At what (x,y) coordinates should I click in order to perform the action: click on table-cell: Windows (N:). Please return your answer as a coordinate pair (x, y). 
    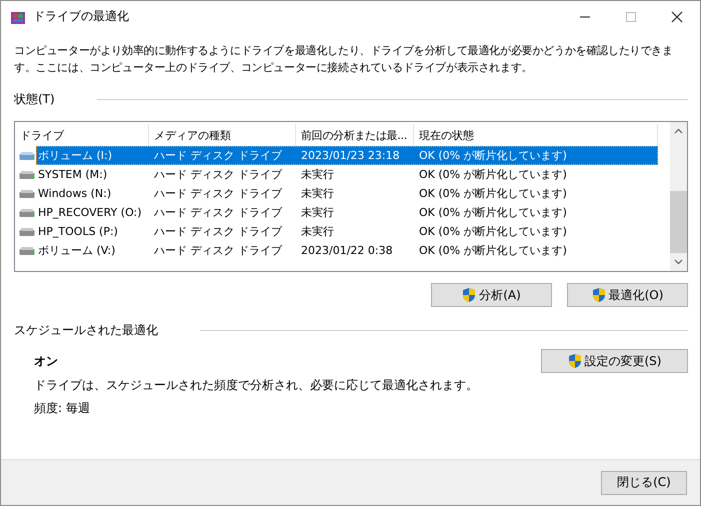
    Looking at the image, I should click on (75, 193).